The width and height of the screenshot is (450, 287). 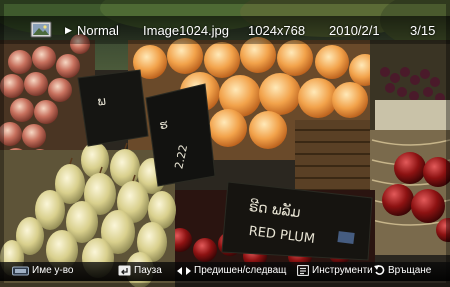 I want to click on tools-button: Инструменти, so click(x=335, y=270).